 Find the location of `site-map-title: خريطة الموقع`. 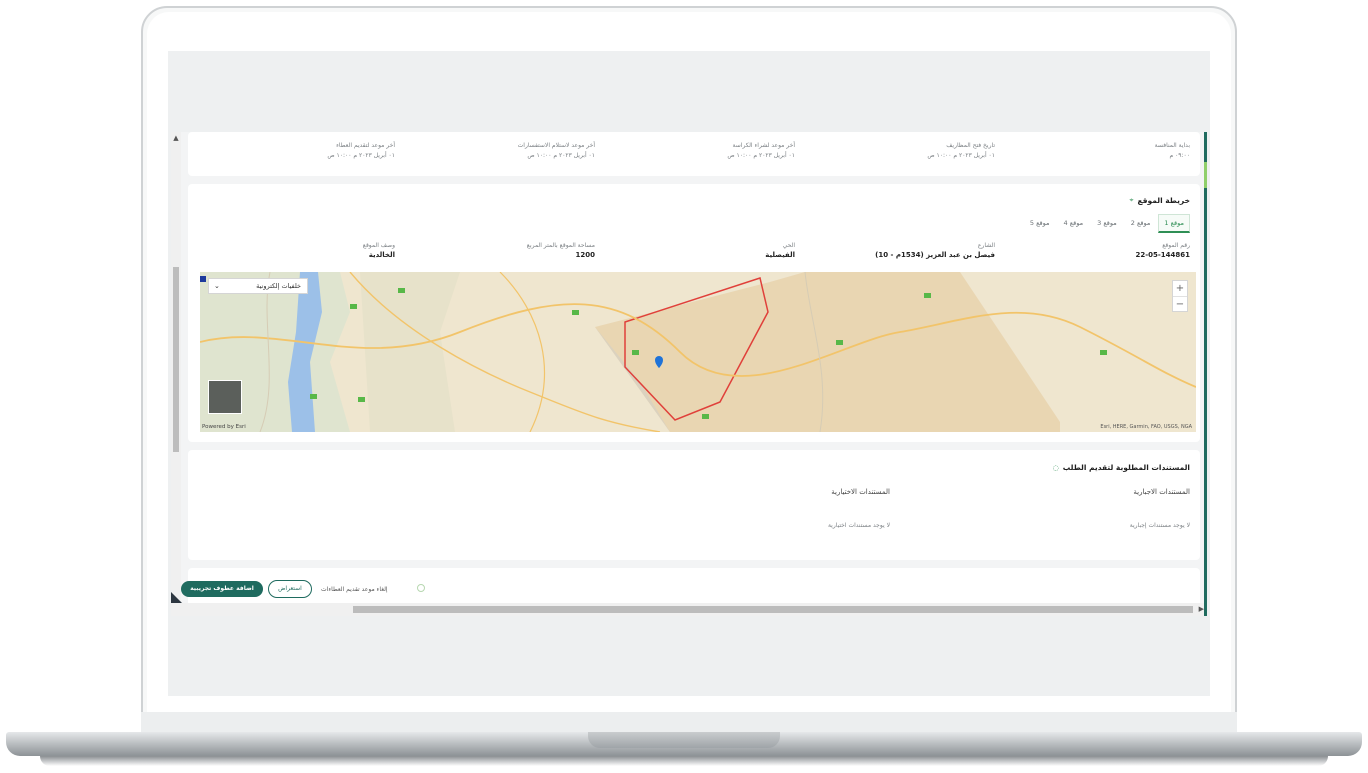

site-map-title: خريطة الموقع is located at coordinates (1163, 200).